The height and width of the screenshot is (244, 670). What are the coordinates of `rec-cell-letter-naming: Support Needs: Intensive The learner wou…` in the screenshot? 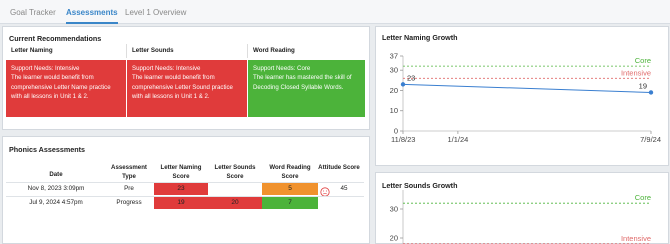 It's located at (66, 88).